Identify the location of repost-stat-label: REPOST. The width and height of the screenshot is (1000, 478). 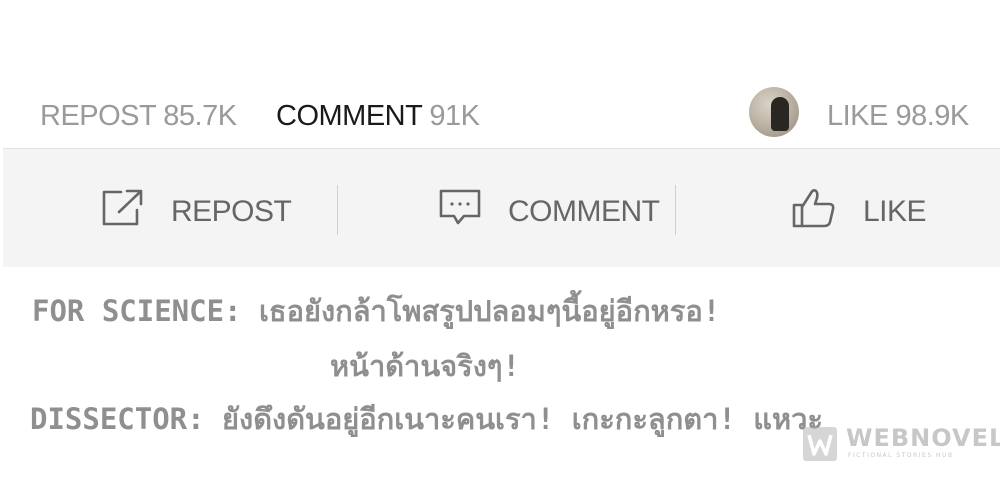
(98, 116).